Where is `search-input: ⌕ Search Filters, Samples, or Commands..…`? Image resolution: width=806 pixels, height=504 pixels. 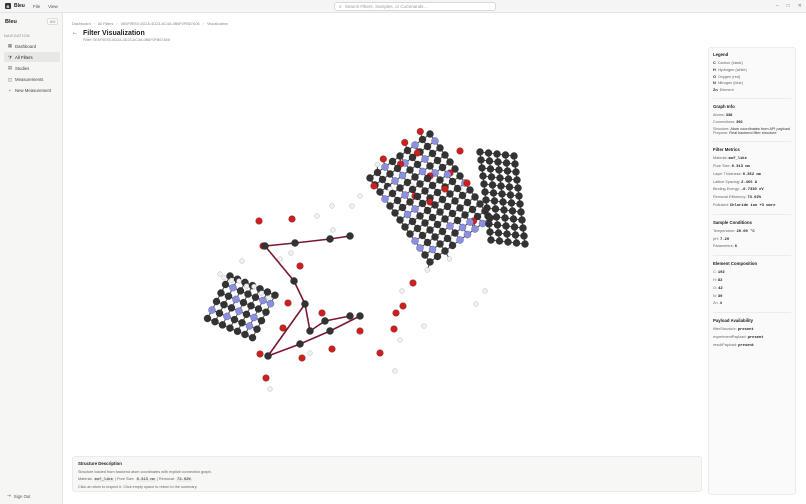 search-input: ⌕ Search Filters, Samples, or Commands..… is located at coordinates (415, 6).